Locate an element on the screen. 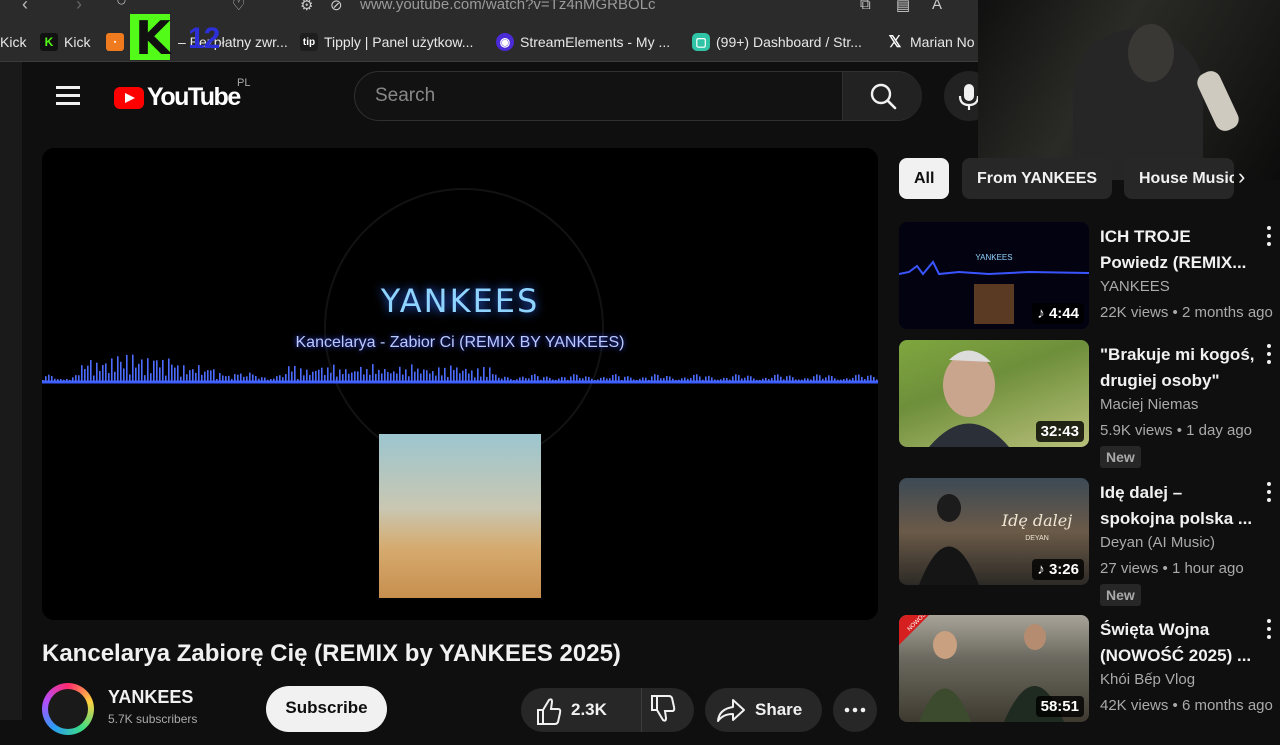 The width and height of the screenshot is (1280, 745). share-icon is located at coordinates (731, 710).